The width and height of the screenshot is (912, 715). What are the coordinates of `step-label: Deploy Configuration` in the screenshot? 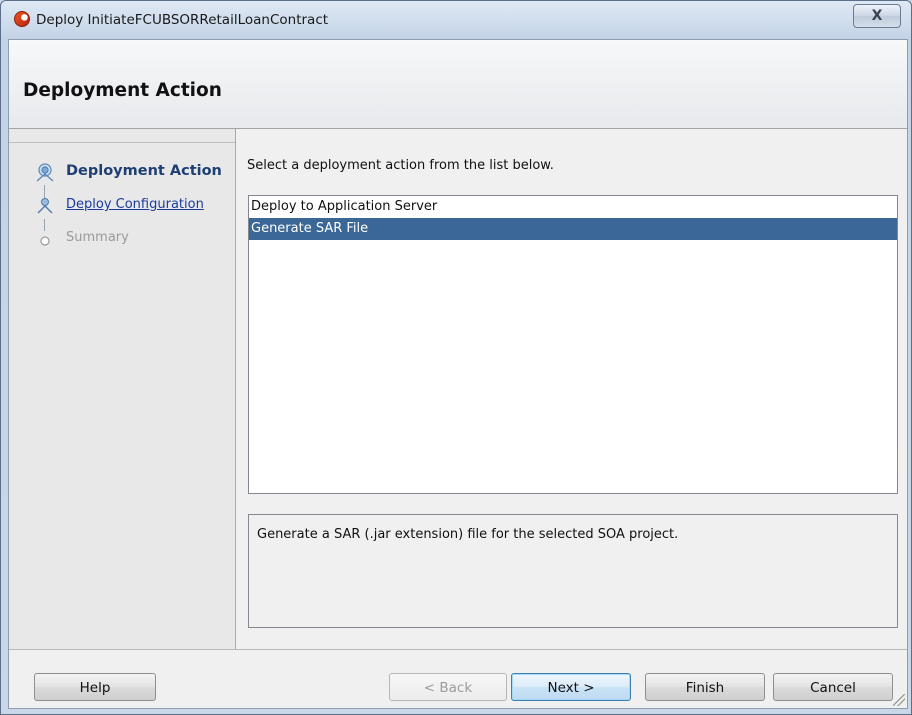 It's located at (135, 204).